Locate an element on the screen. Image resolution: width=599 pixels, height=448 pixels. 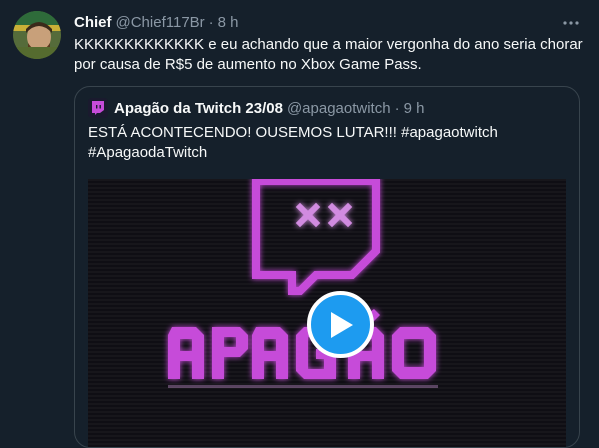
play-button is located at coordinates (340, 324).